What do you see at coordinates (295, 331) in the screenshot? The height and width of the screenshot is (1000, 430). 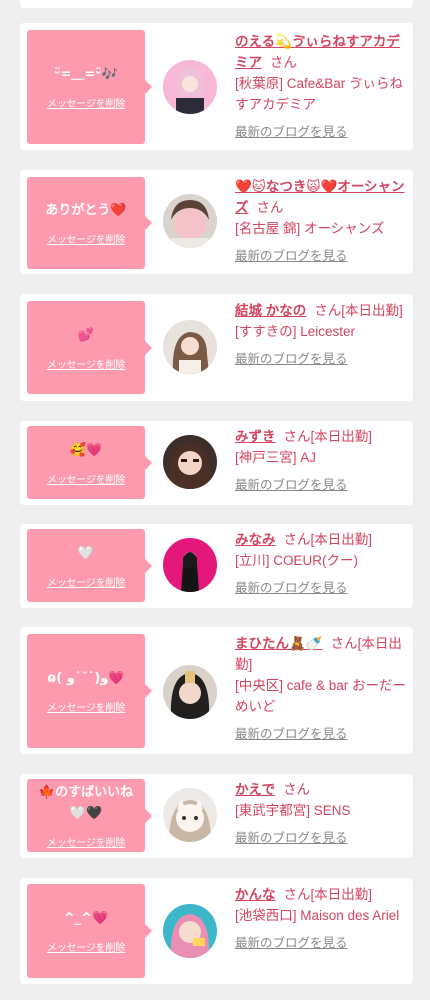 I see `shop-location: [すすきの] Leicester` at bounding box center [295, 331].